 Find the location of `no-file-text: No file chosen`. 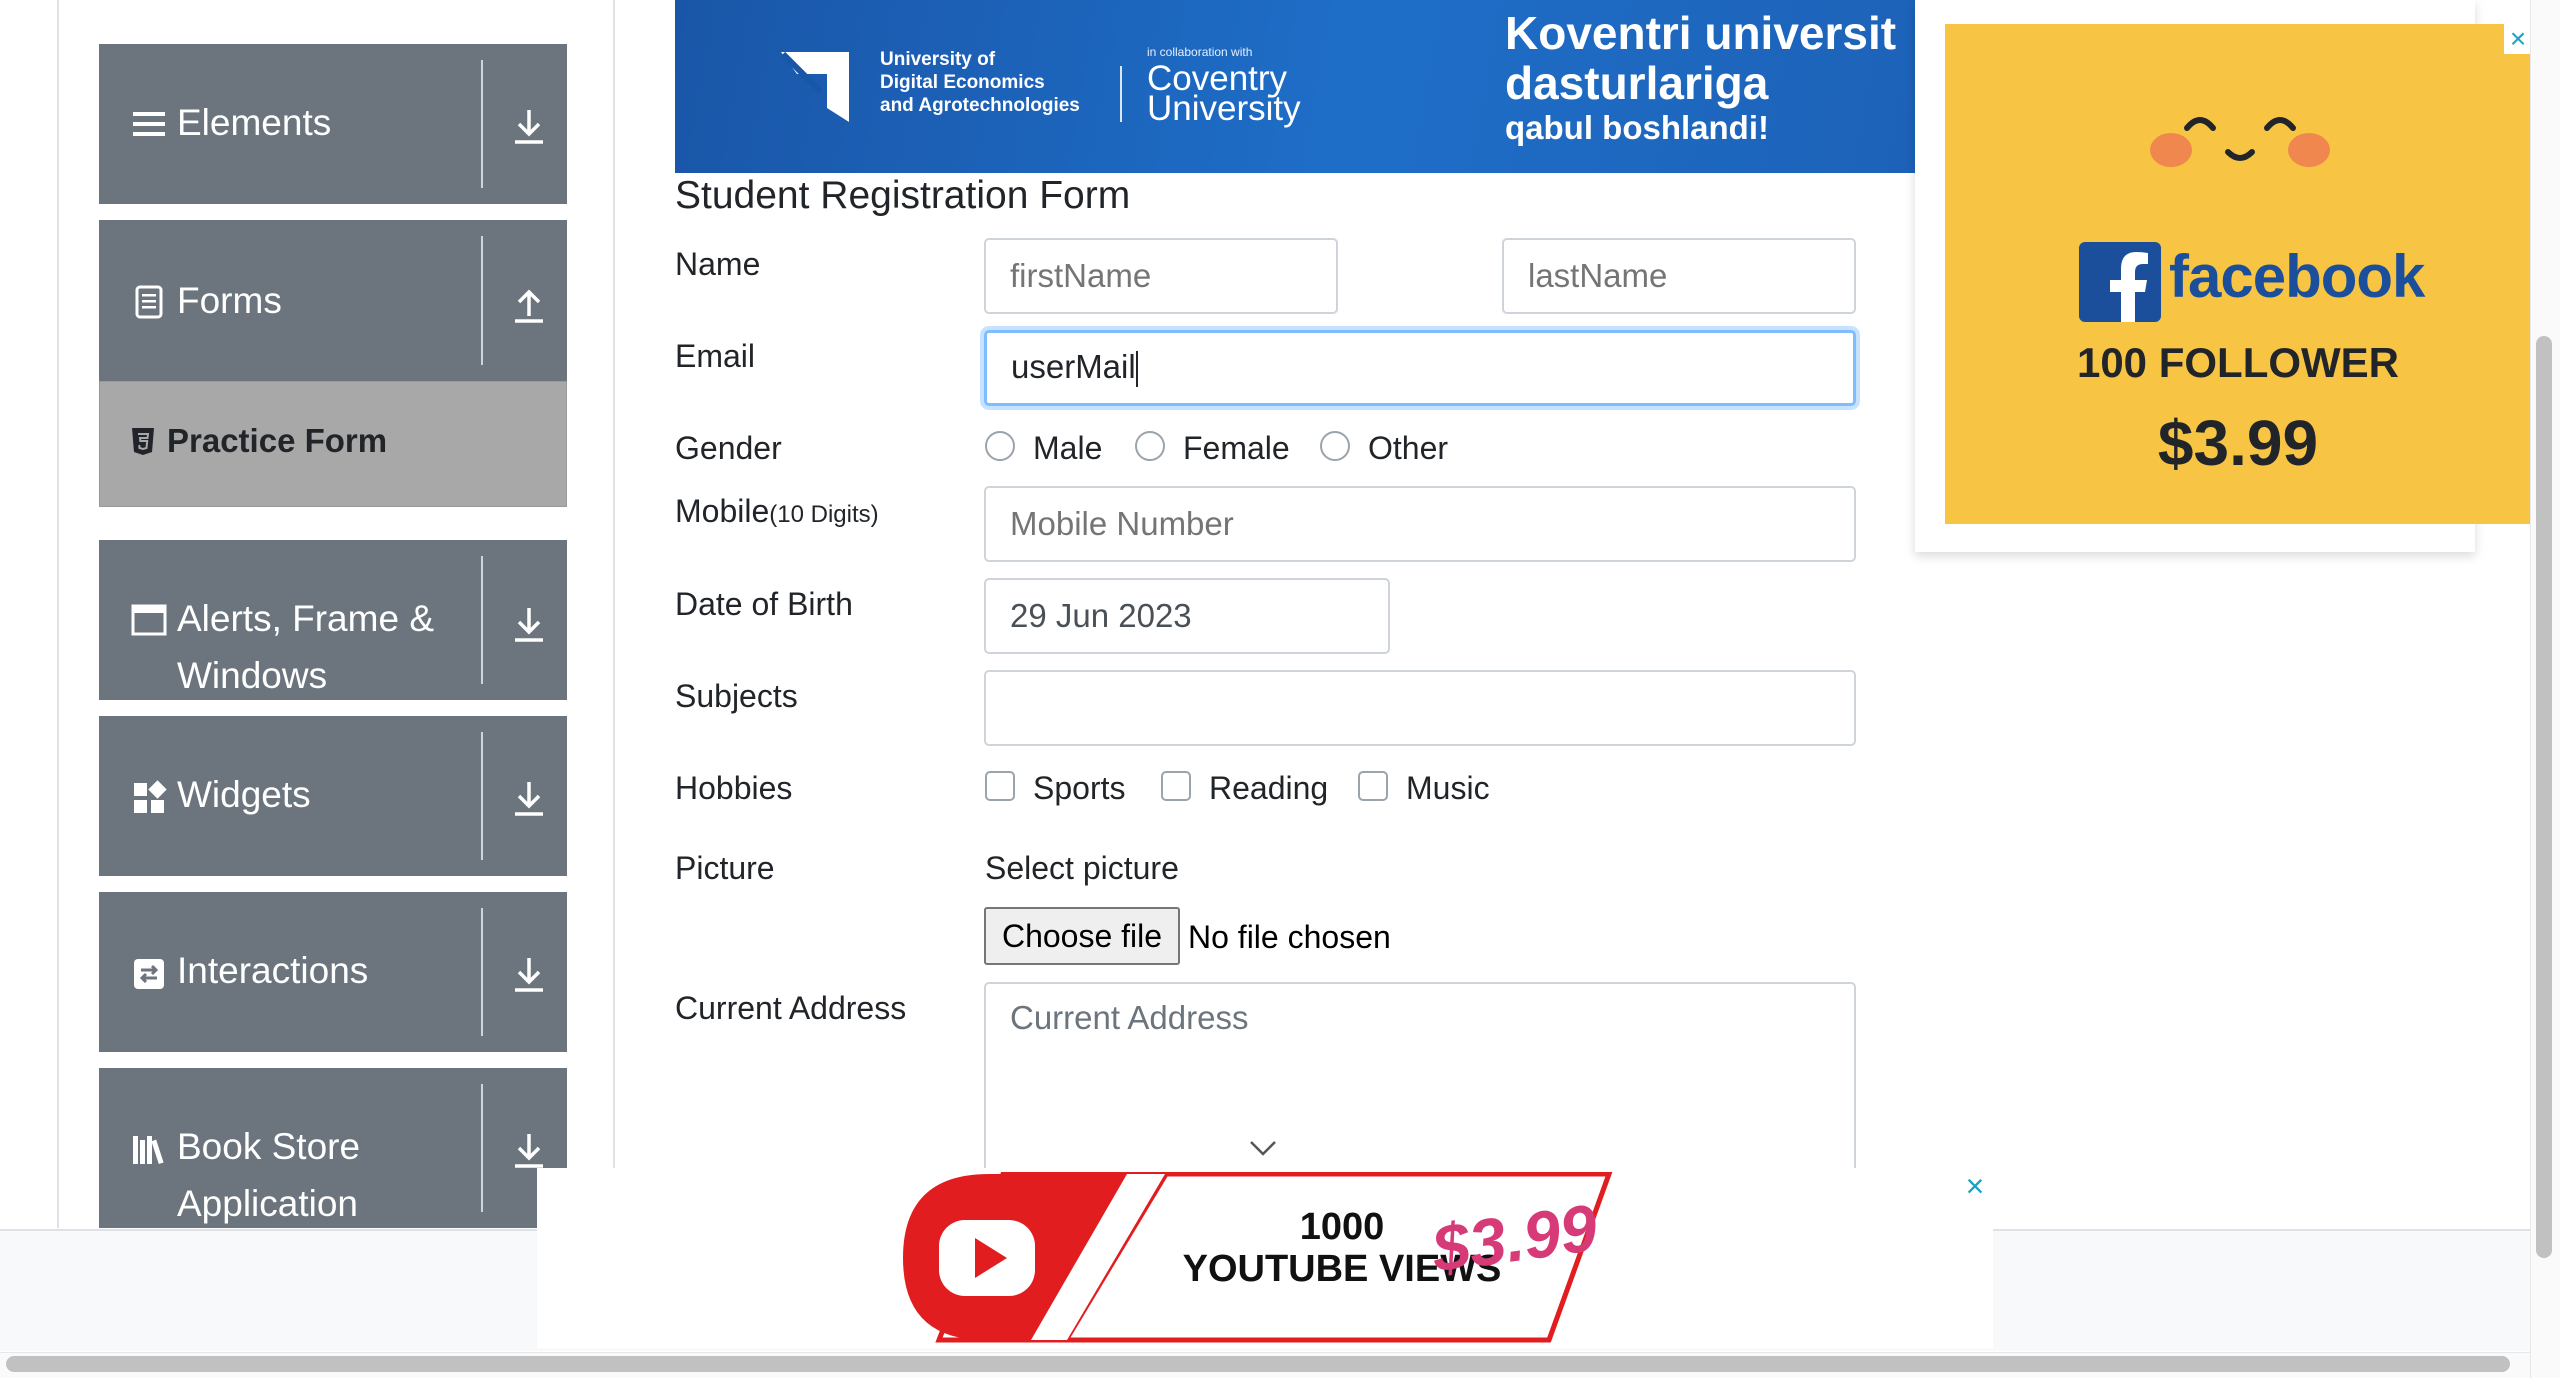

no-file-text: No file chosen is located at coordinates (1289, 937).